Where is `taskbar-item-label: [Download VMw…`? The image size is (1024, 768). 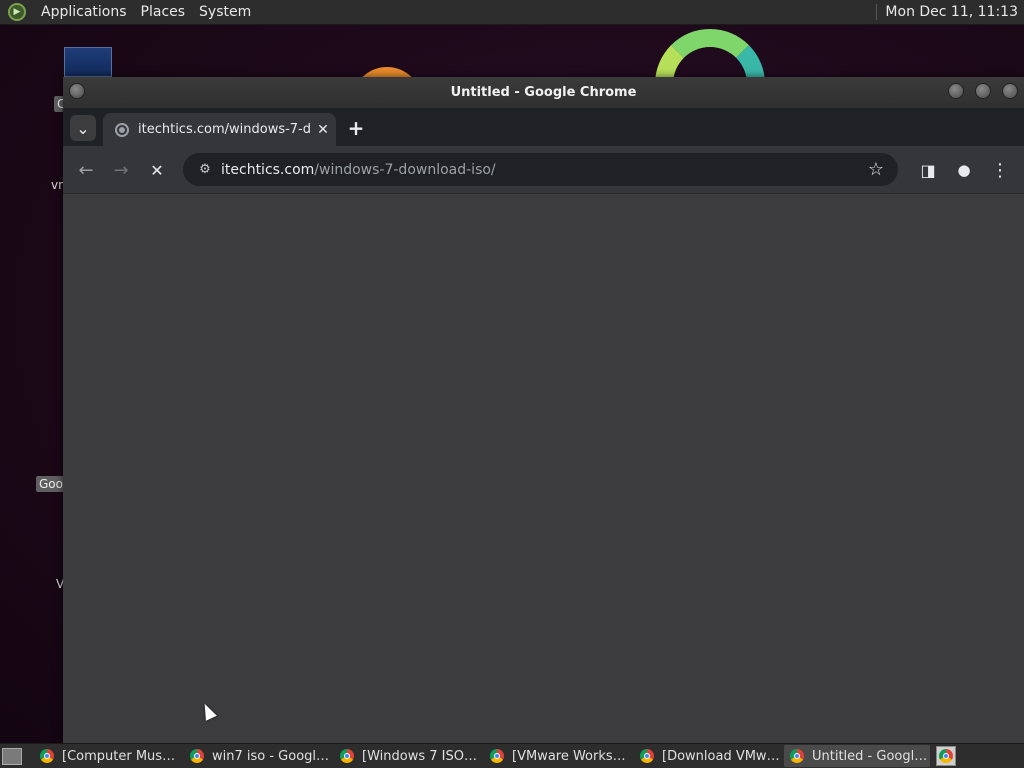
taskbar-item-label: [Download VMw… is located at coordinates (721, 756).